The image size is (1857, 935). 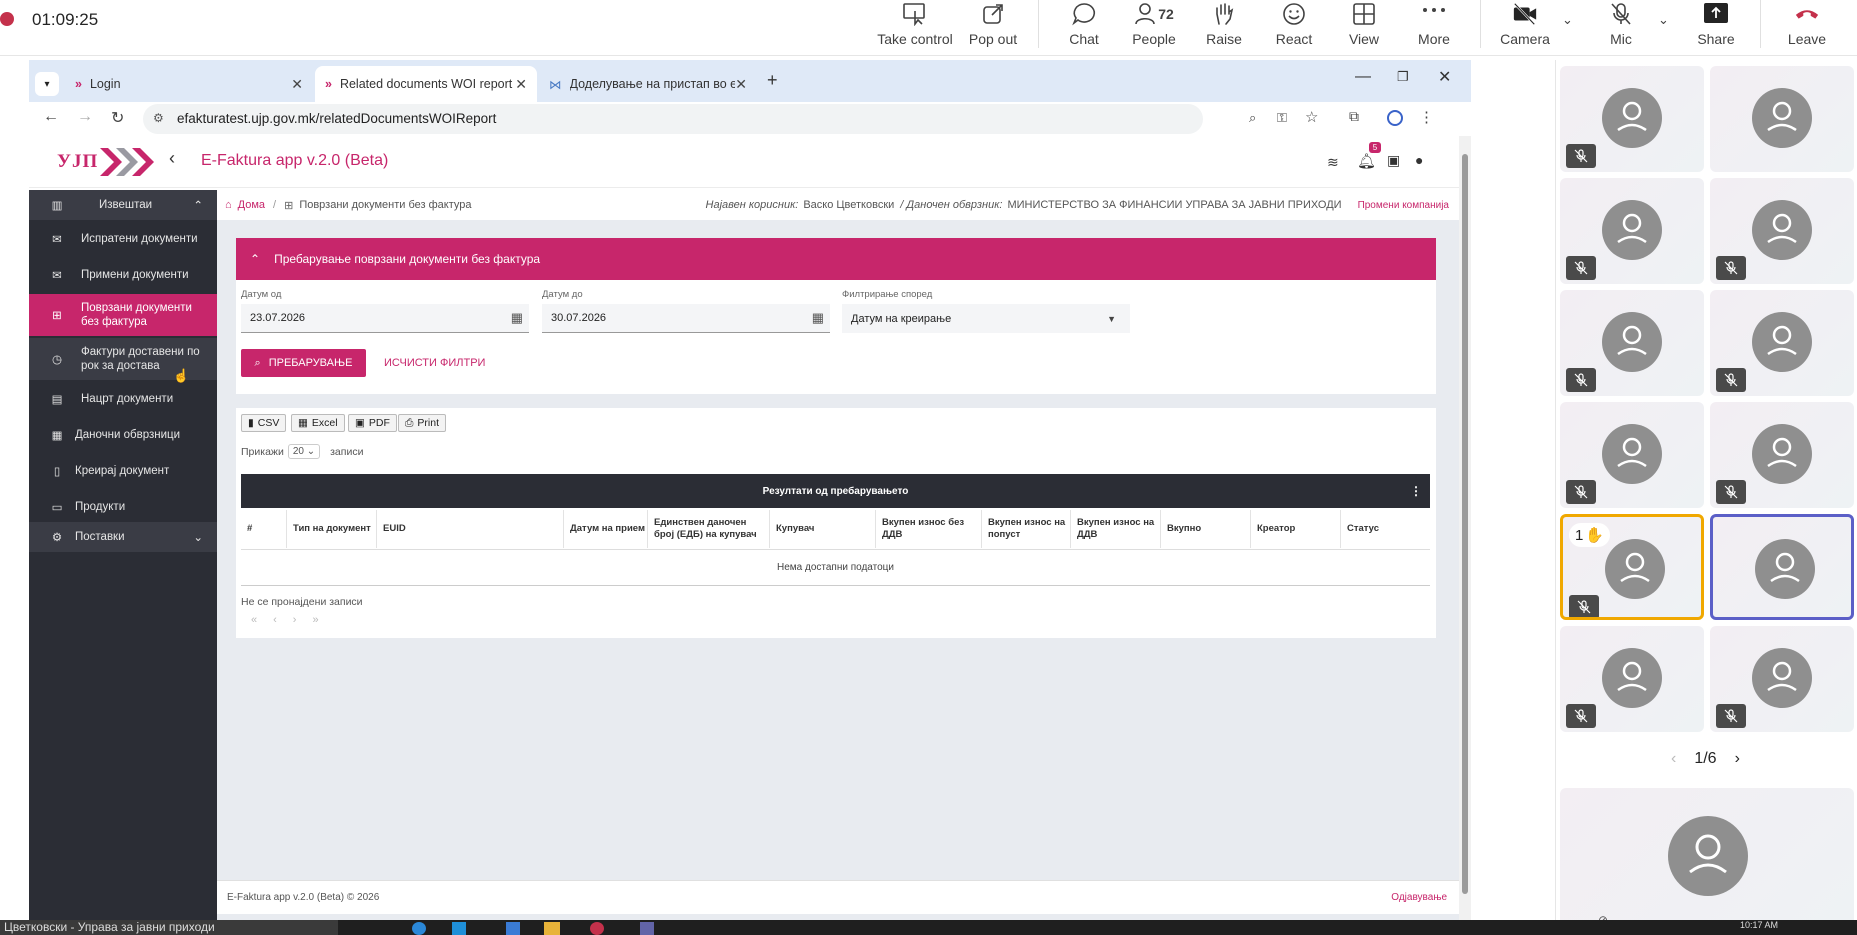 What do you see at coordinates (1296, 529) in the screenshot?
I see `column-header-creator: Креатор` at bounding box center [1296, 529].